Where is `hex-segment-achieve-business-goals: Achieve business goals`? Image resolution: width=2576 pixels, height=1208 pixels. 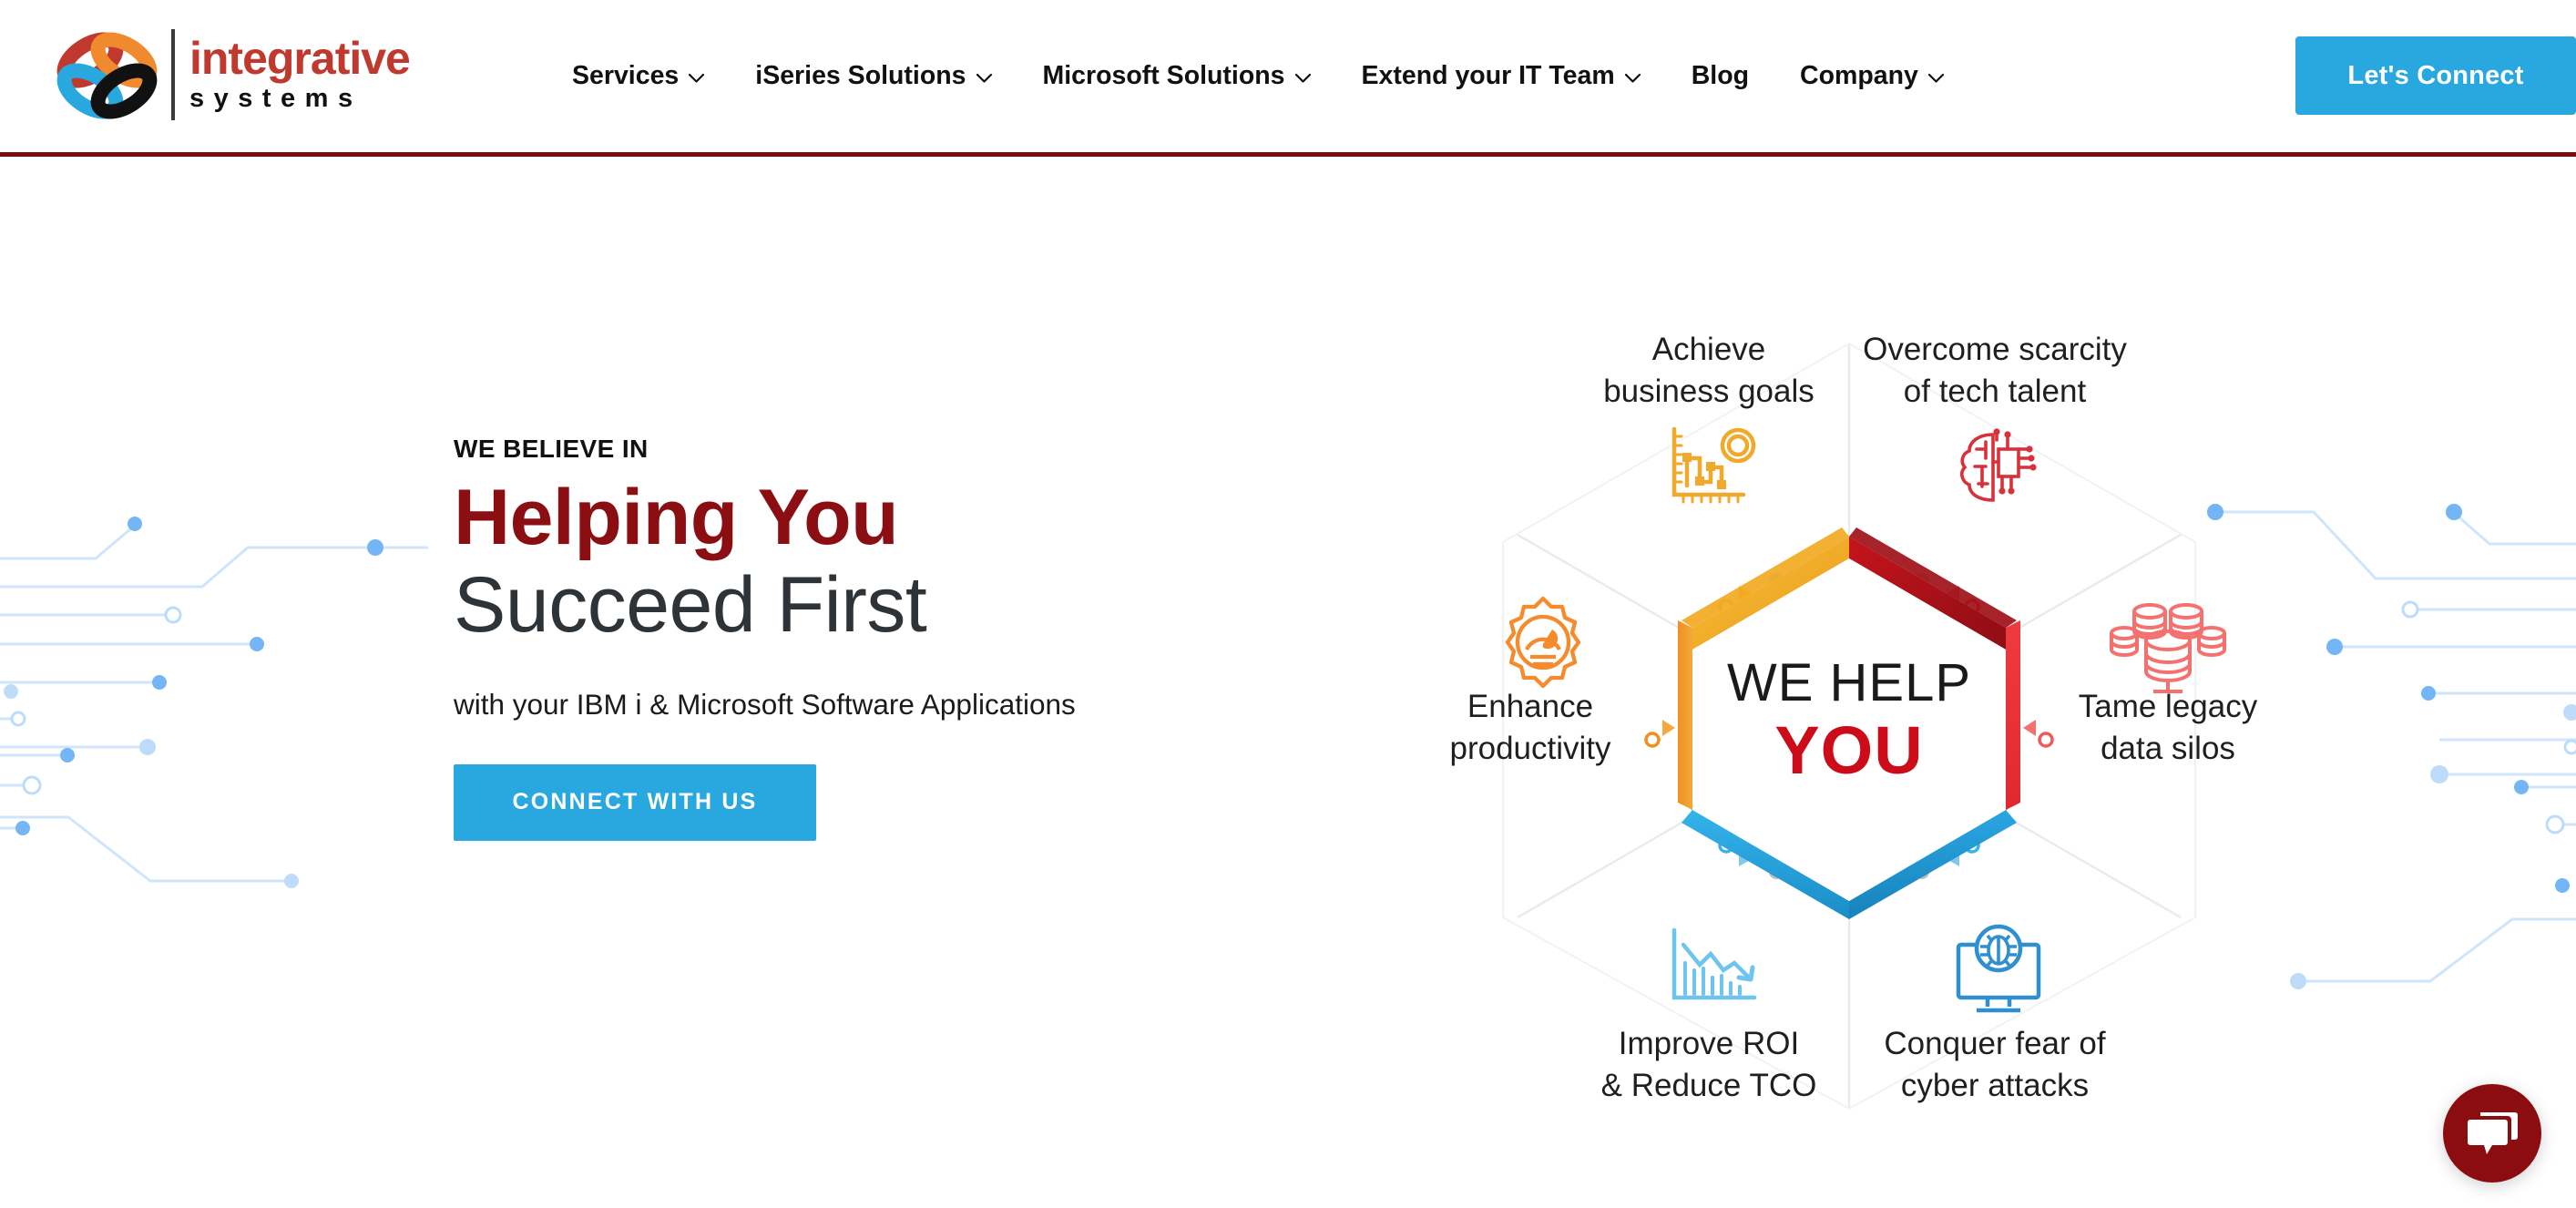 hex-segment-achieve-business-goals: Achieve business goals is located at coordinates (1708, 418).